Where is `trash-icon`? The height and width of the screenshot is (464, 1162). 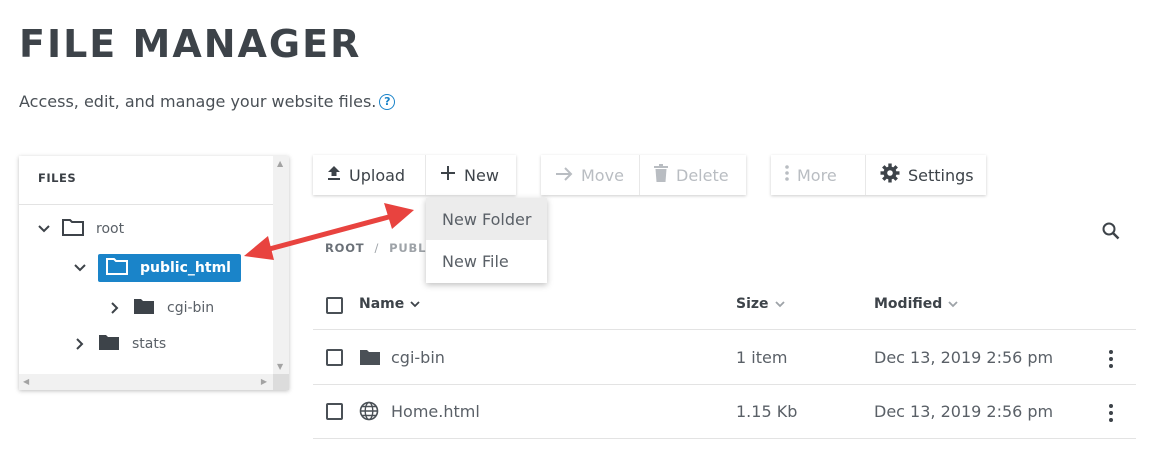
trash-icon is located at coordinates (661, 175).